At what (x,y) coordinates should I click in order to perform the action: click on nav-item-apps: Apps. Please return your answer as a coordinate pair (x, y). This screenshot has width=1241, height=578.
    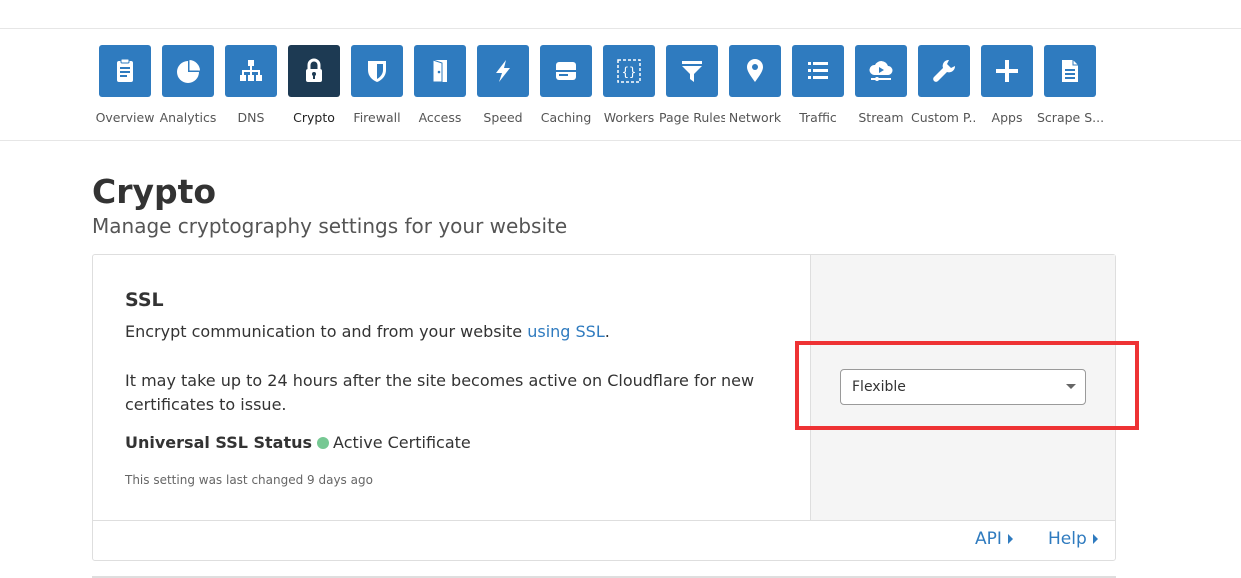
    Looking at the image, I should click on (1007, 85).